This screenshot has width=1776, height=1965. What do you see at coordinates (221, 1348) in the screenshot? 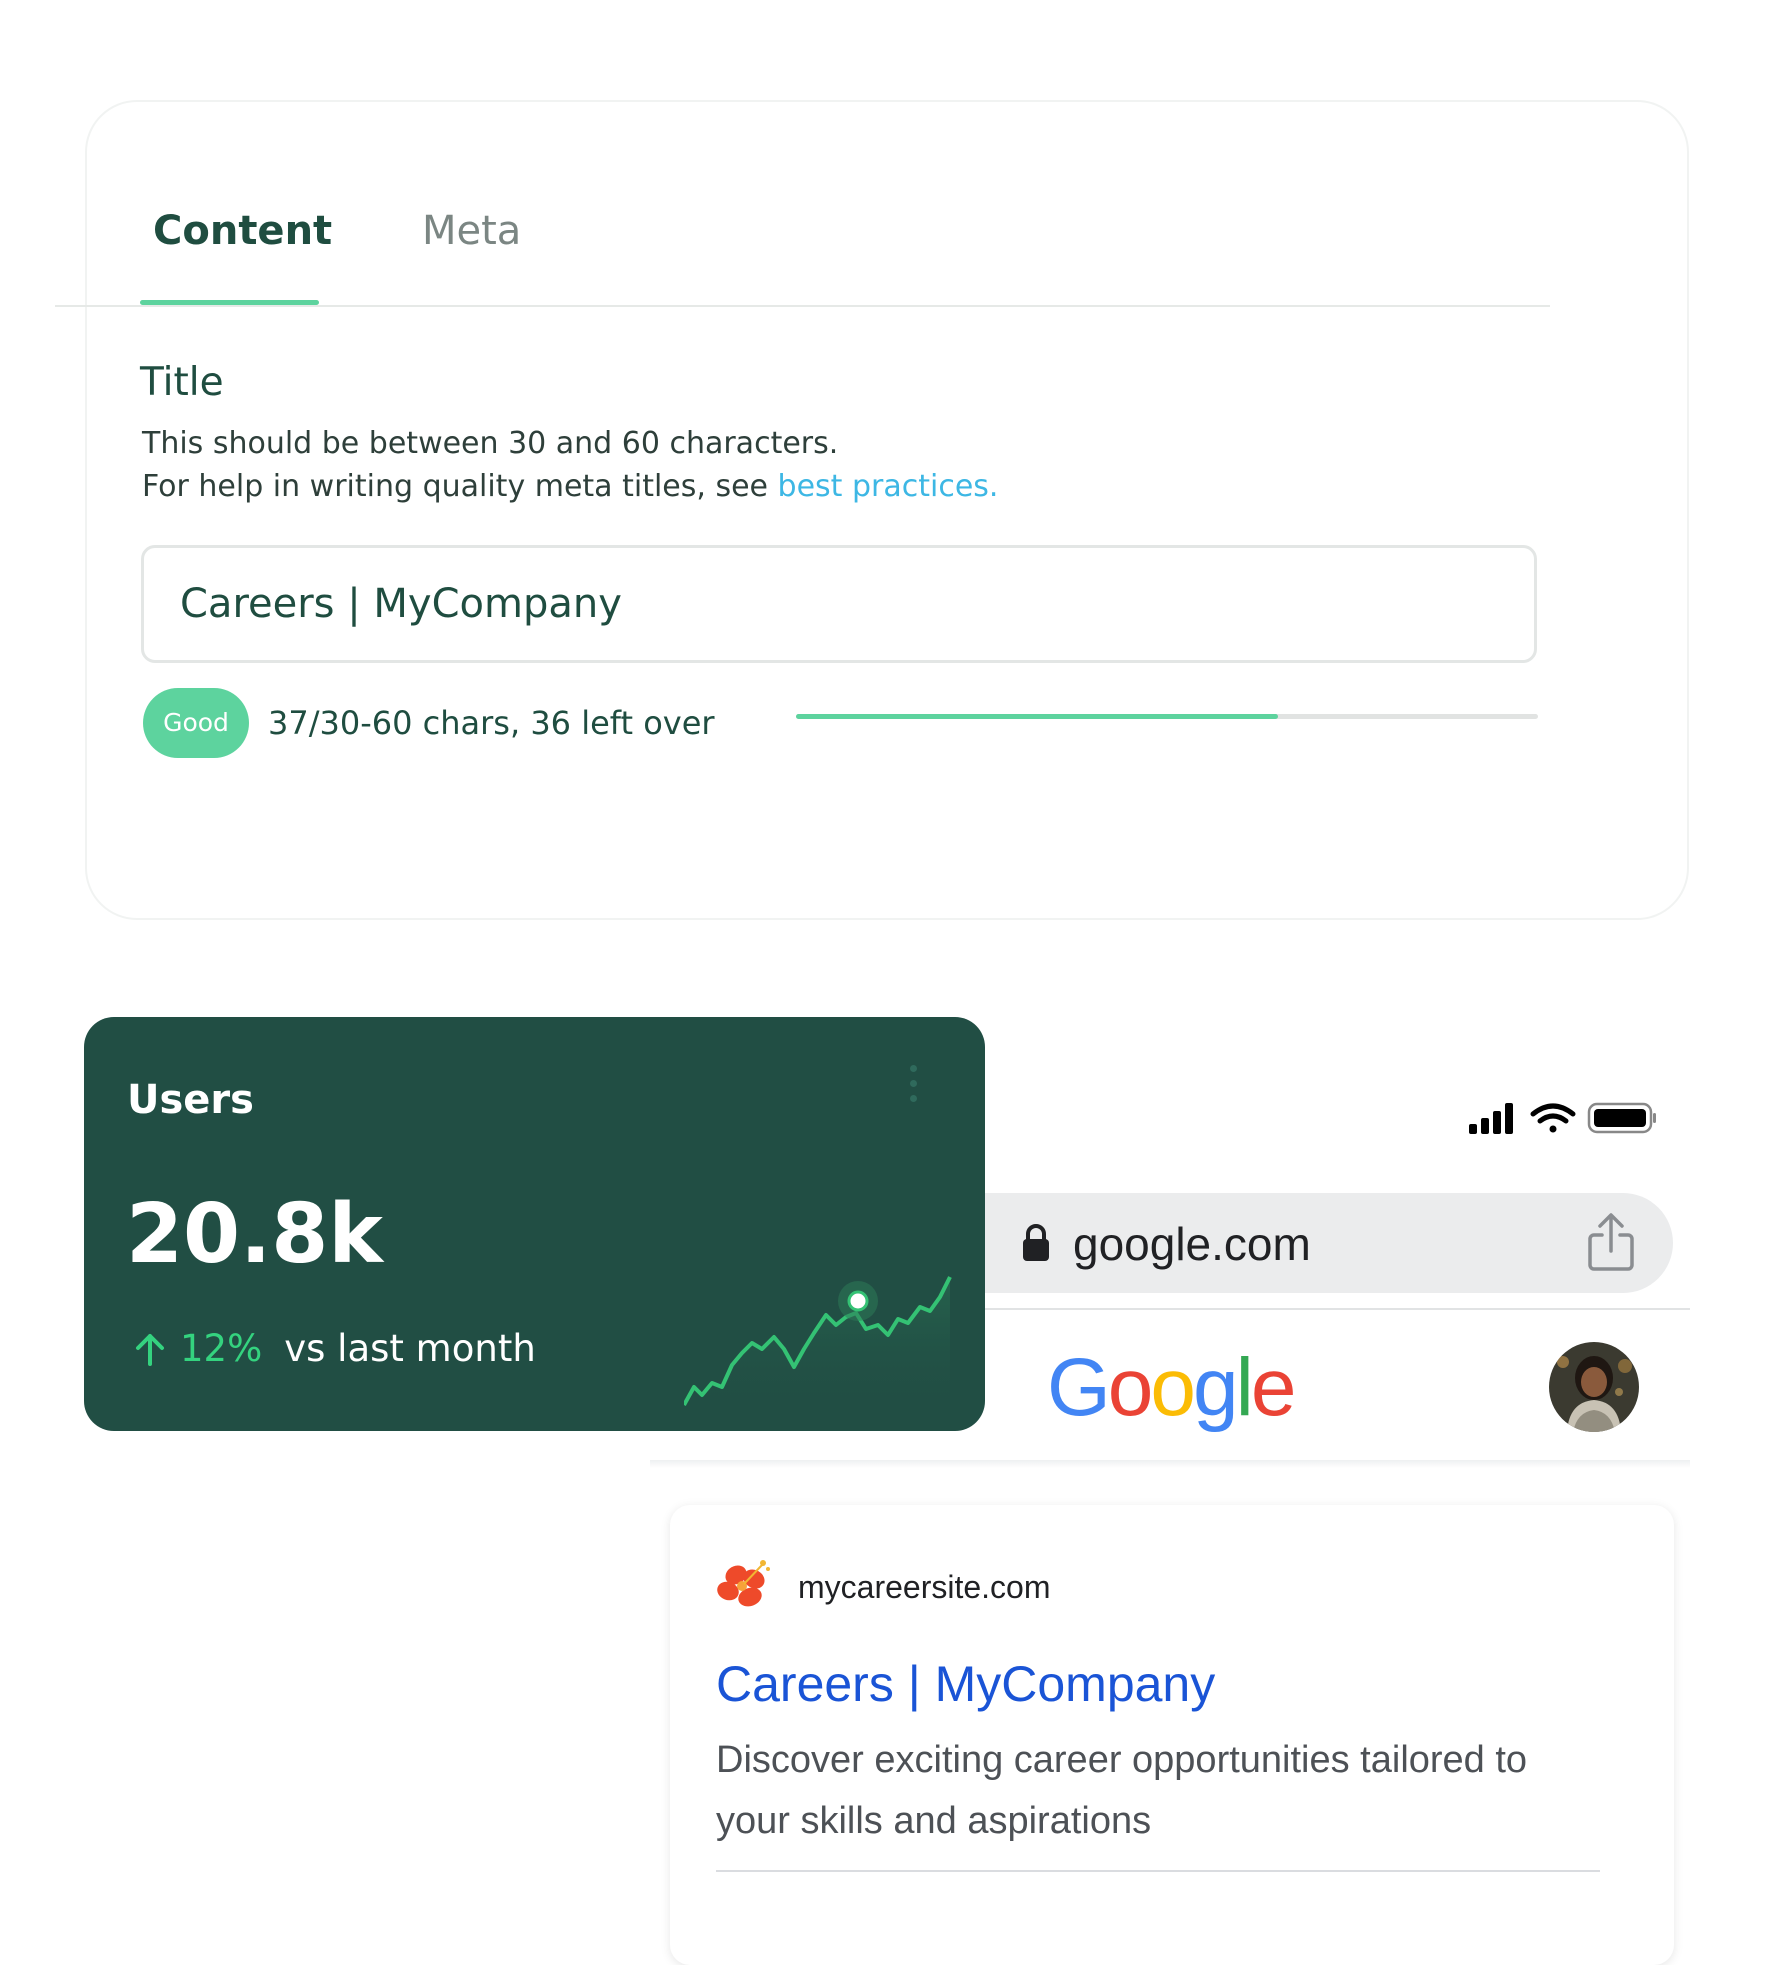
I see `trend-percent: 12%` at bounding box center [221, 1348].